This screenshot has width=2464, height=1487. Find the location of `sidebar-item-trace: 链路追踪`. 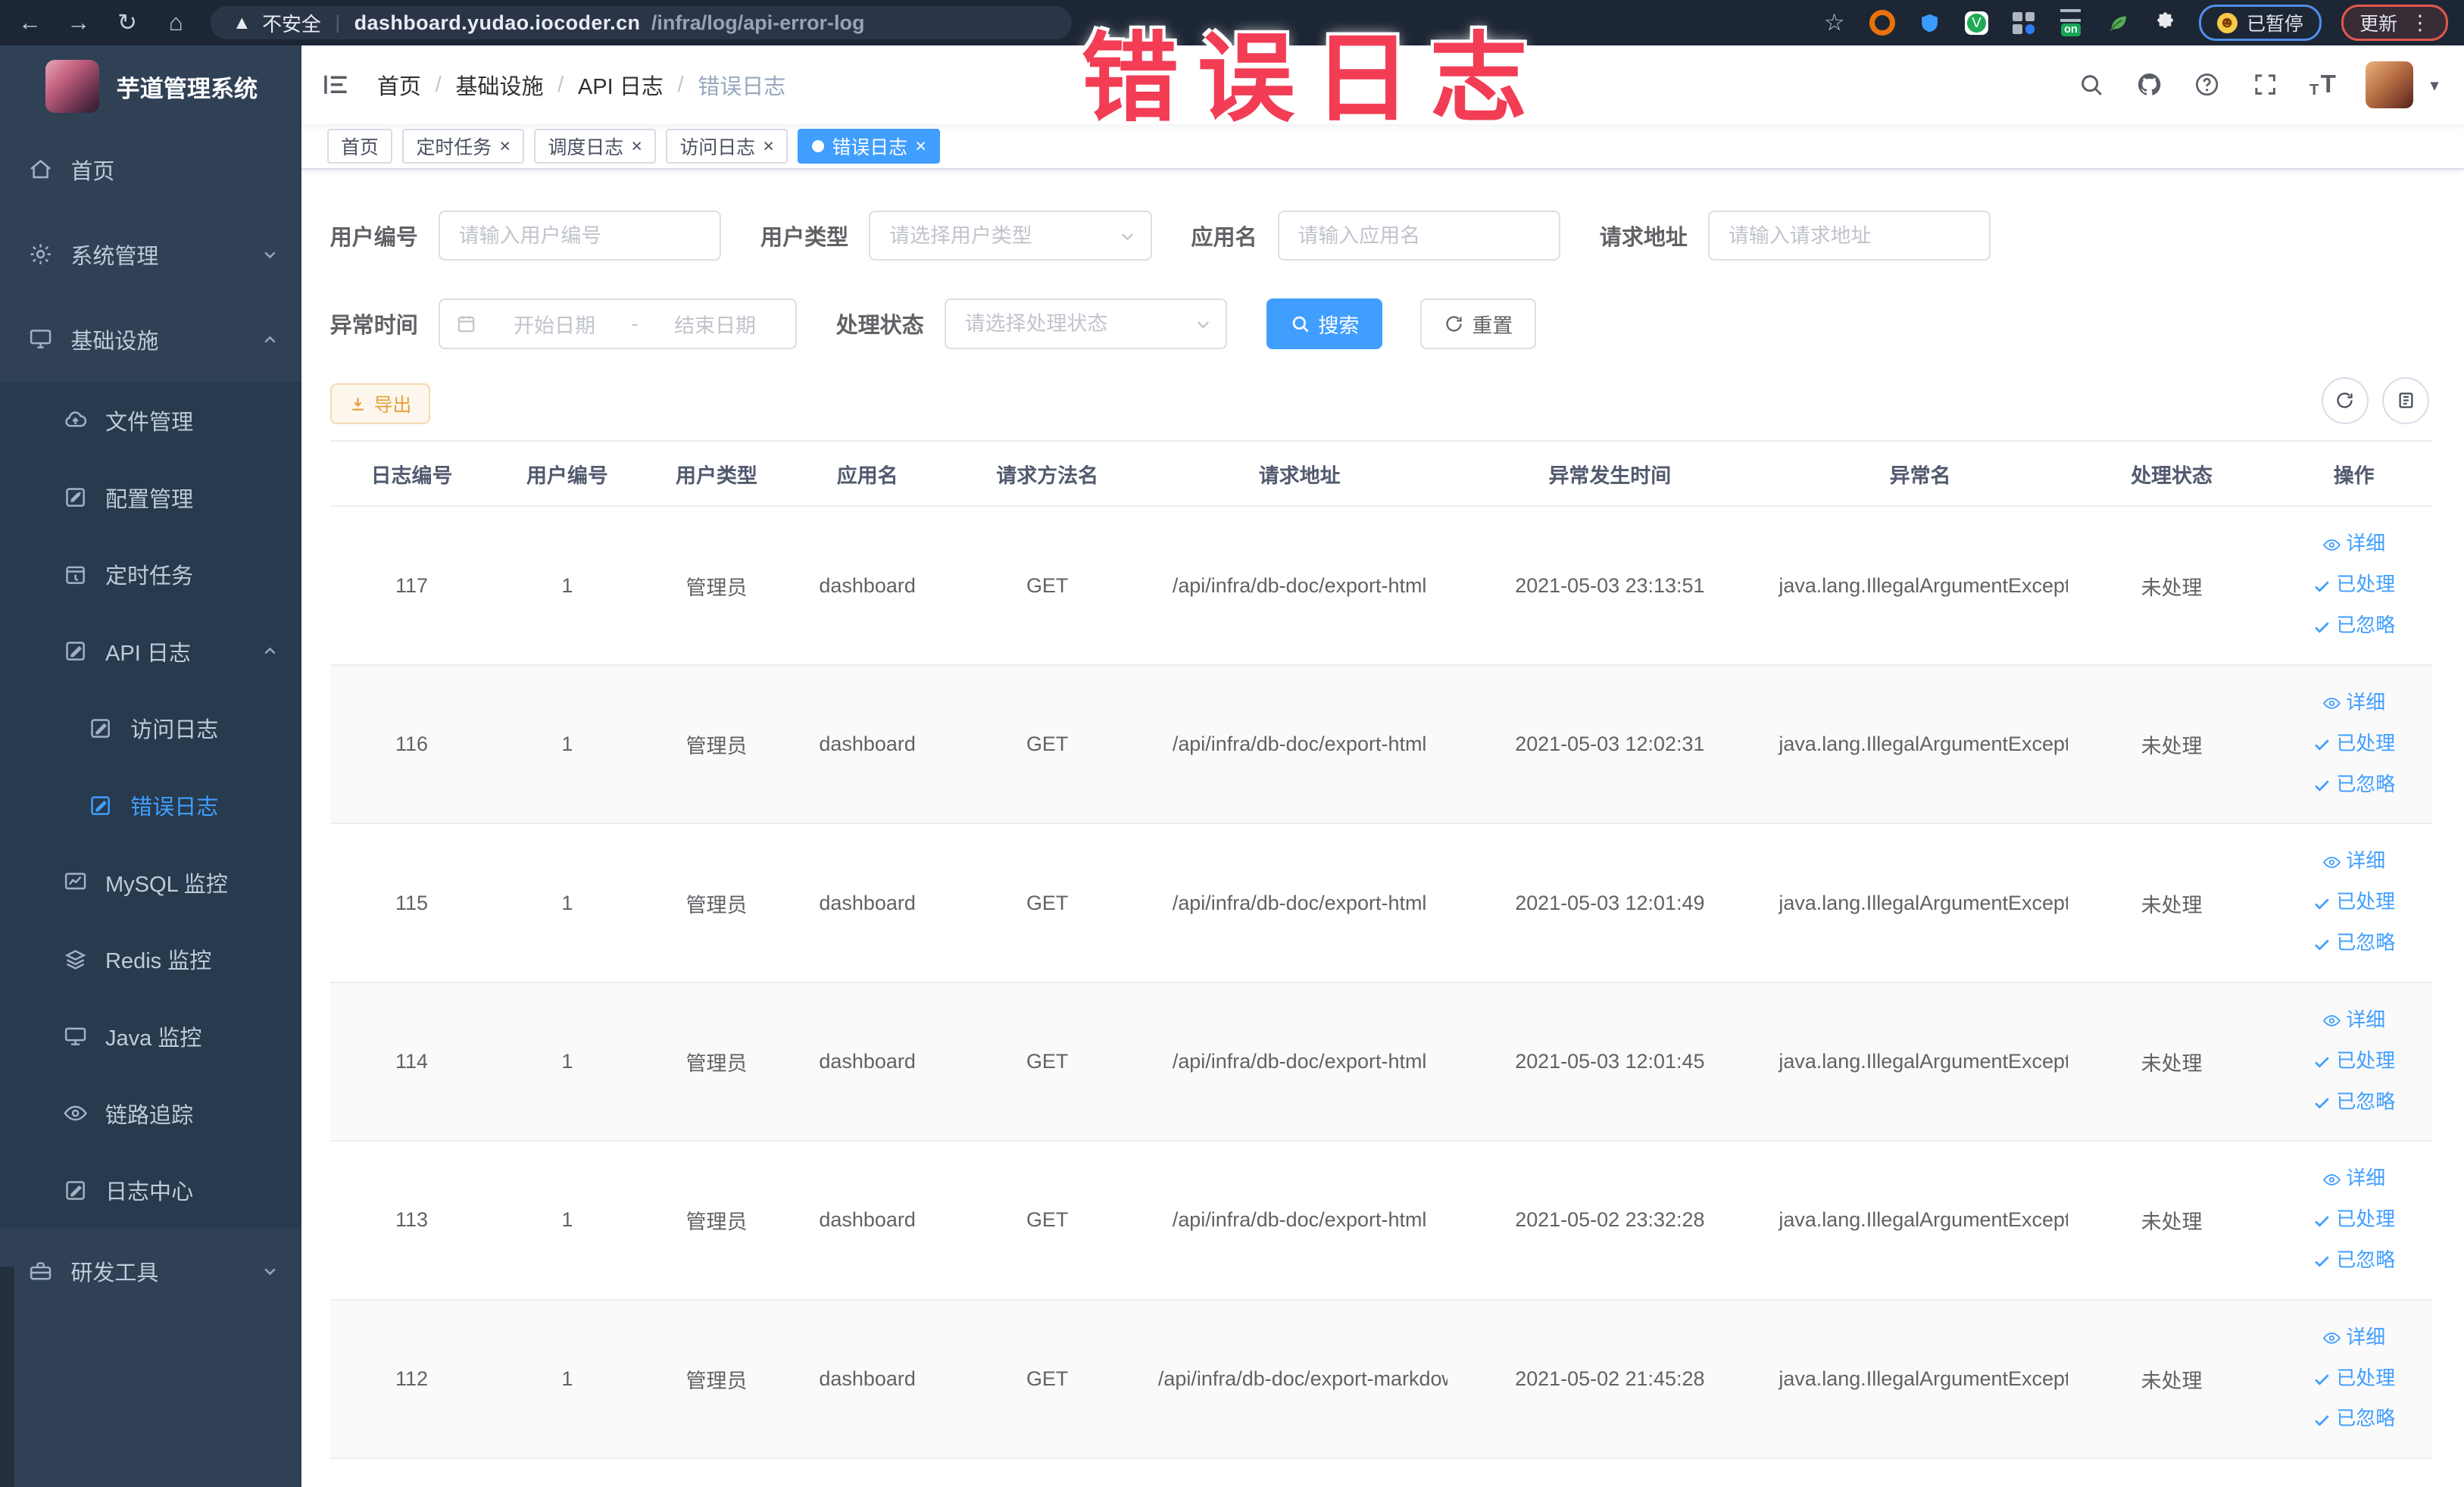

sidebar-item-trace: 链路追踪 is located at coordinates (151, 1113).